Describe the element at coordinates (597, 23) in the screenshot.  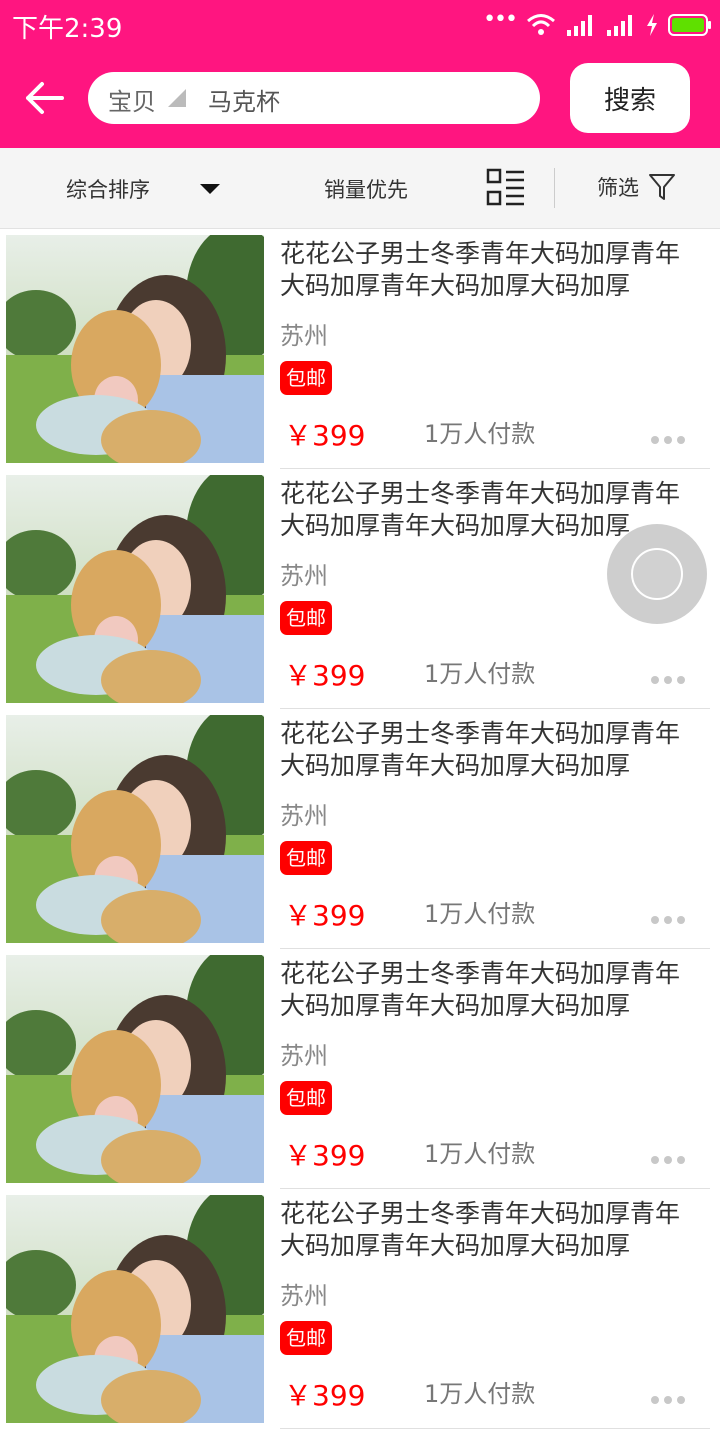
I see `status-icons: •••` at that location.